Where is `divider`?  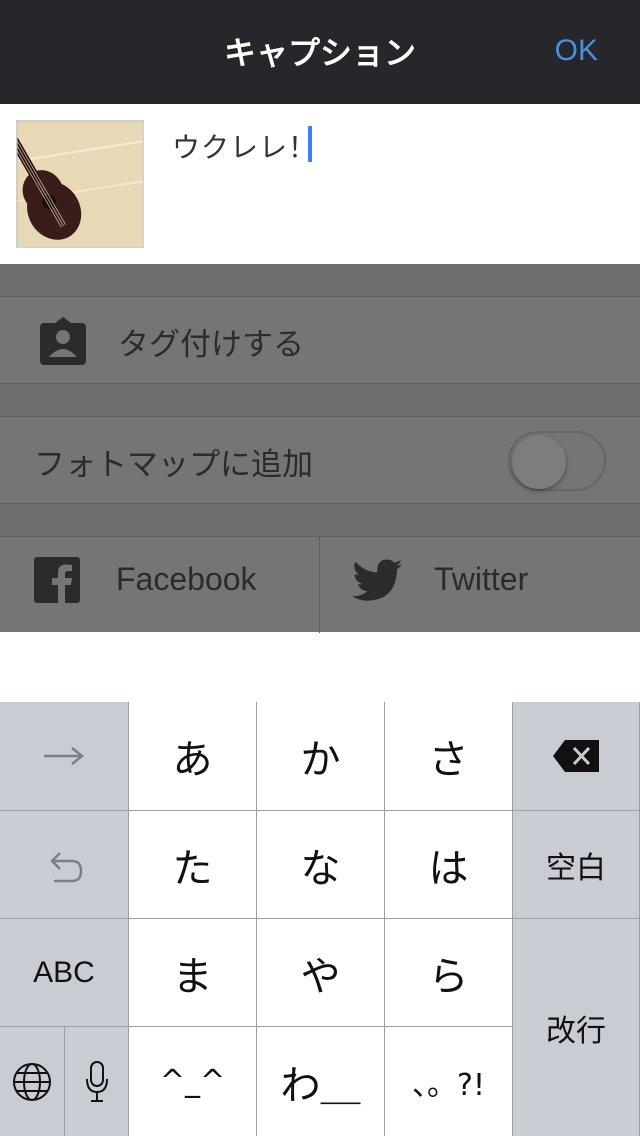 divider is located at coordinates (319, 585).